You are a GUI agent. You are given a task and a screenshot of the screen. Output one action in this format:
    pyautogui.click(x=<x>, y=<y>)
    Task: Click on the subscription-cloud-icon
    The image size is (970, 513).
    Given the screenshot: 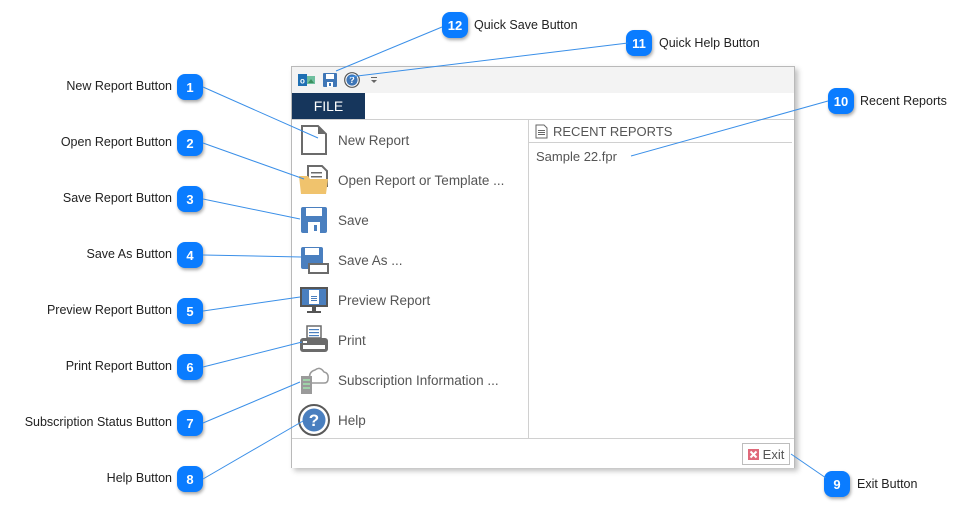 What is the action you would take?
    pyautogui.click(x=315, y=380)
    